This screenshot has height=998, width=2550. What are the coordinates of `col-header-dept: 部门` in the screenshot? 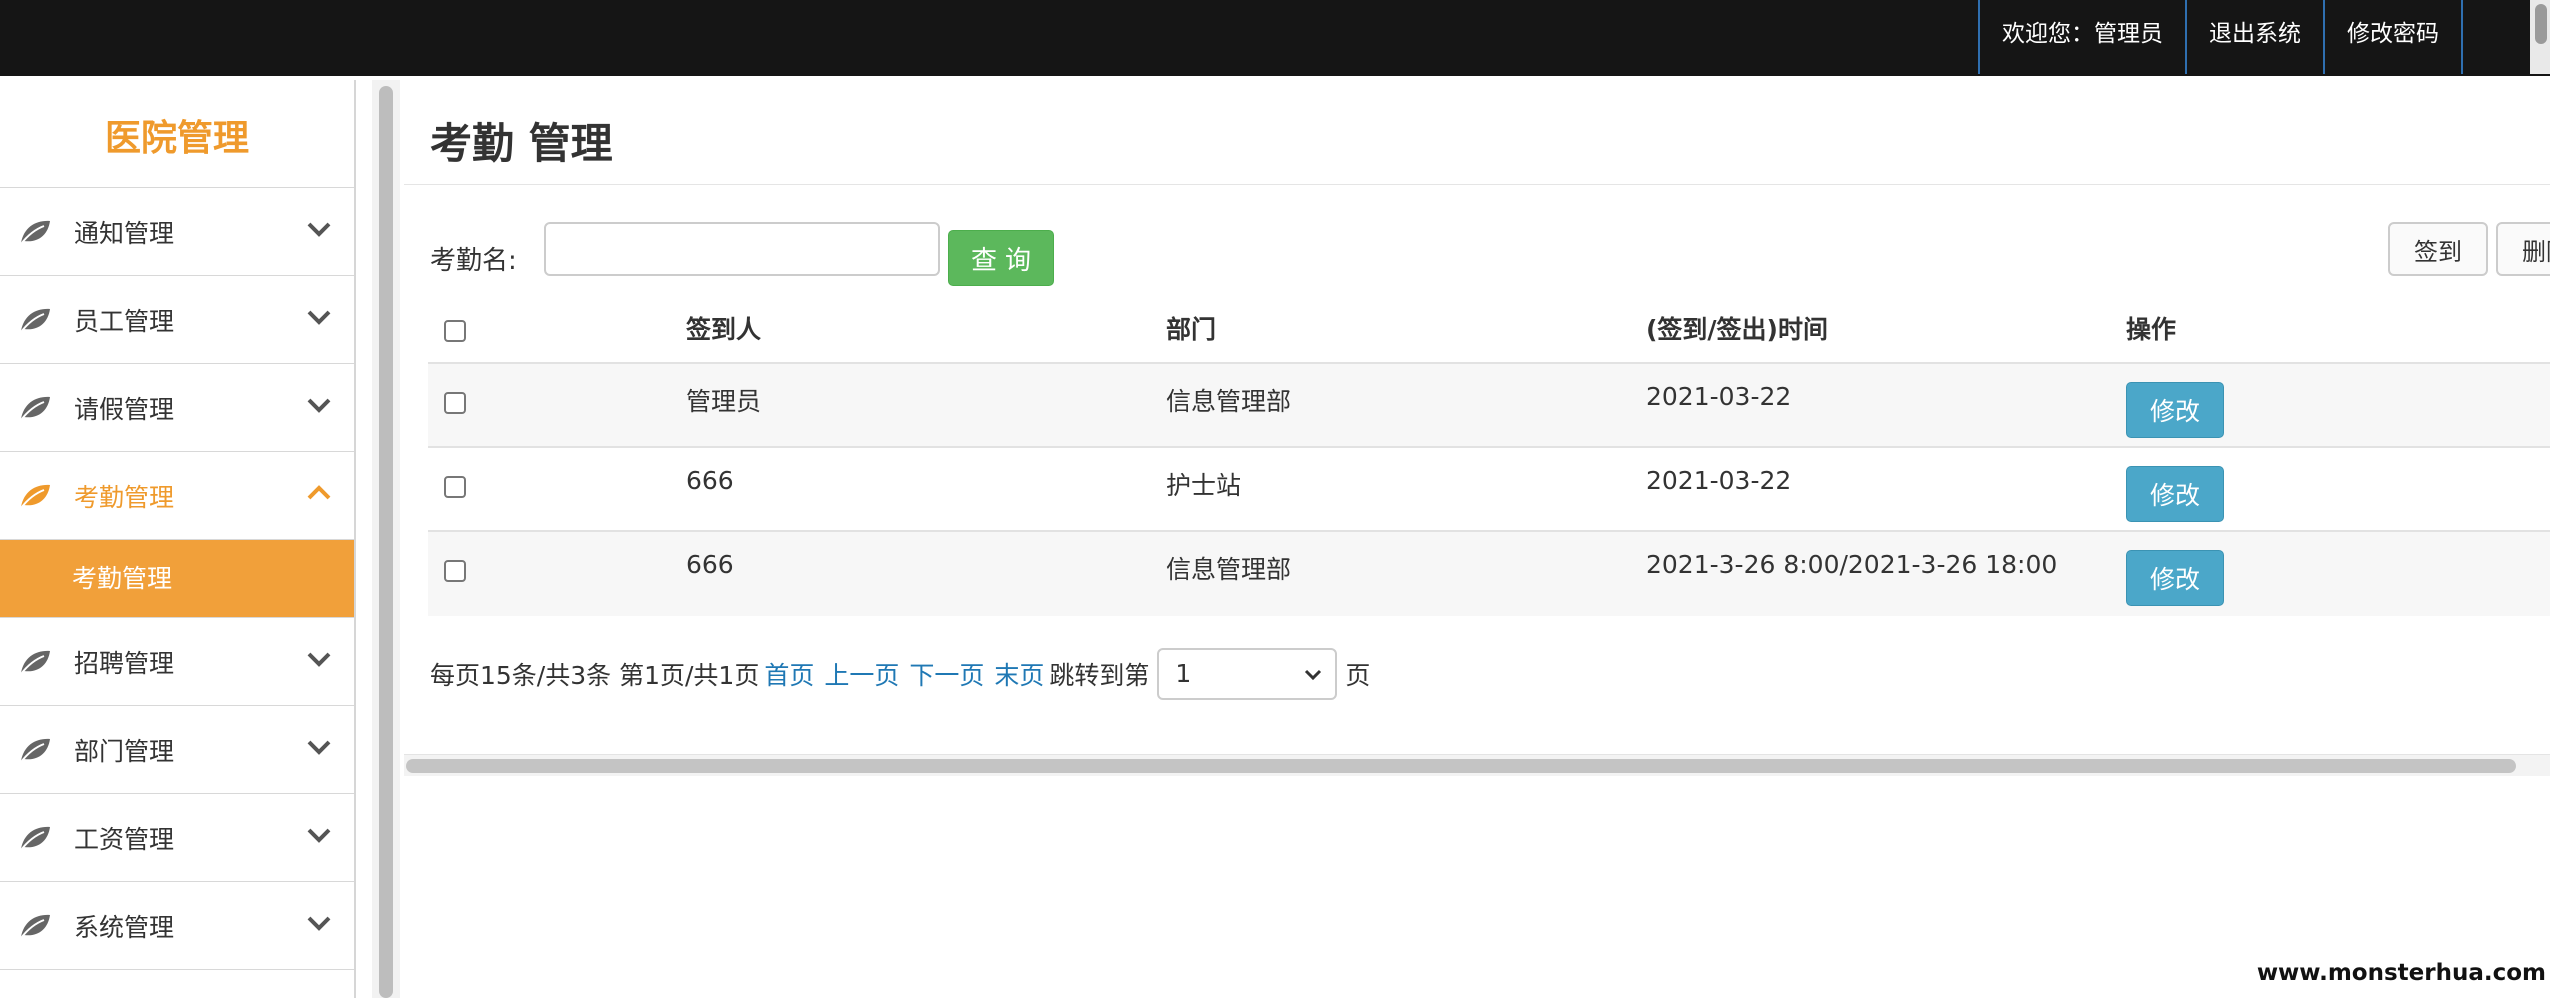 It's located at (1191, 329).